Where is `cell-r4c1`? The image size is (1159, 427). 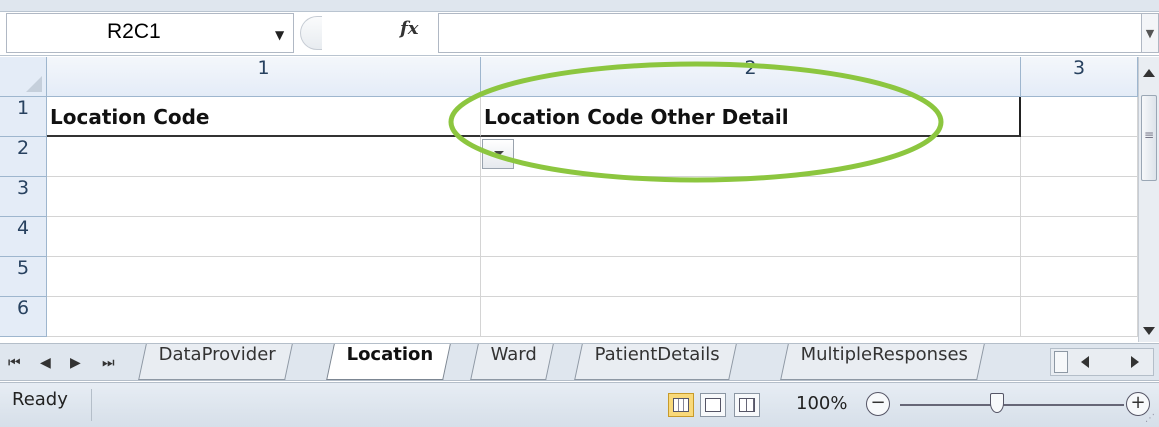
cell-r4c1 is located at coordinates (264, 237).